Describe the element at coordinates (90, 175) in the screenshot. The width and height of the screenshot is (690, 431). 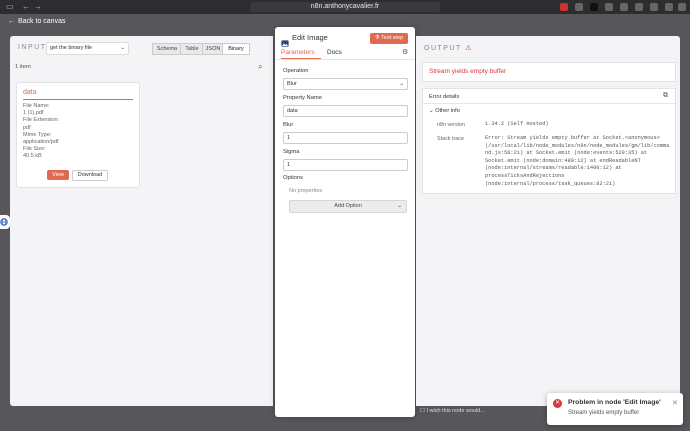
I see `download-button: Download` at that location.